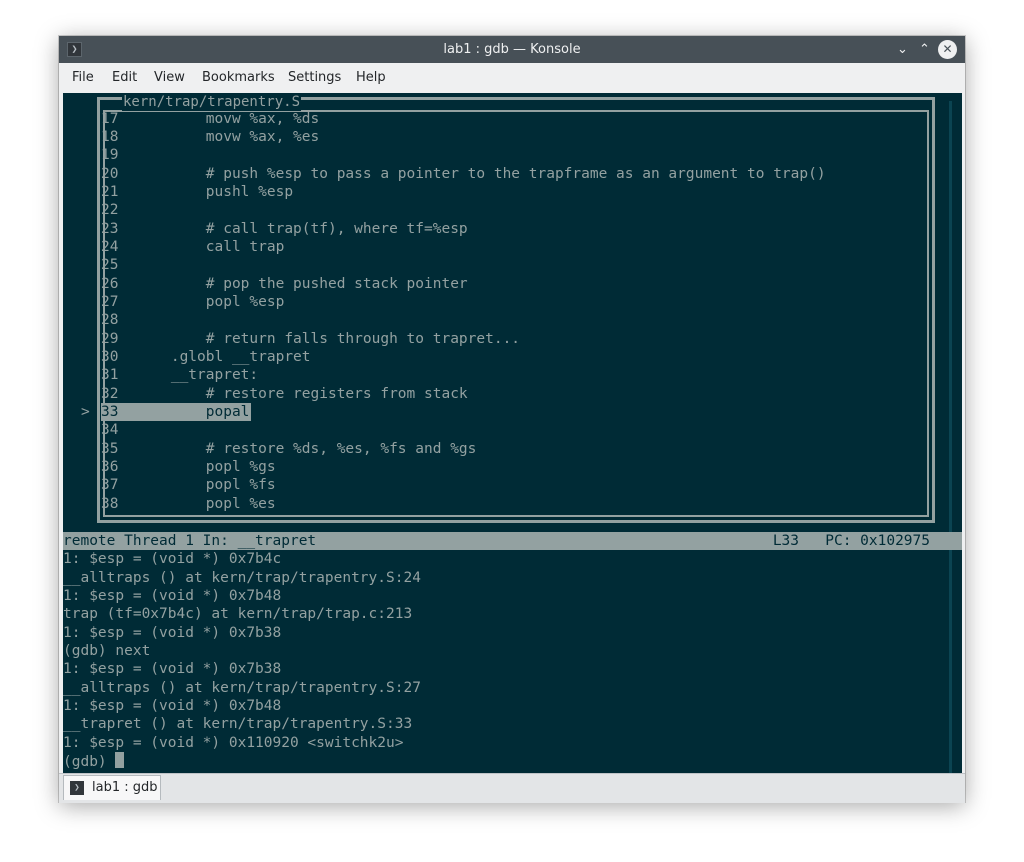 The image size is (1024, 862). I want to click on source-line: 35 # restore %ds, %es, %fs and %gs, so click(289, 449).